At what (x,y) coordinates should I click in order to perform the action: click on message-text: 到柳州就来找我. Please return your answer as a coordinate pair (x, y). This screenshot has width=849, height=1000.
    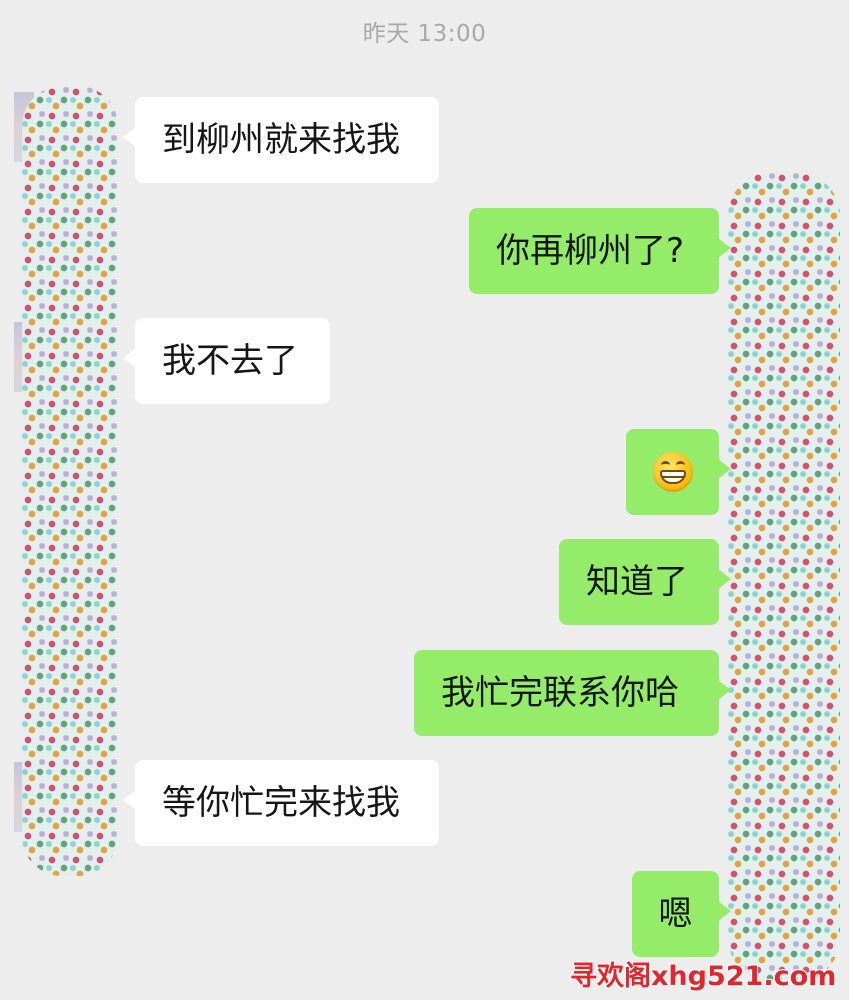
    Looking at the image, I should click on (281, 140).